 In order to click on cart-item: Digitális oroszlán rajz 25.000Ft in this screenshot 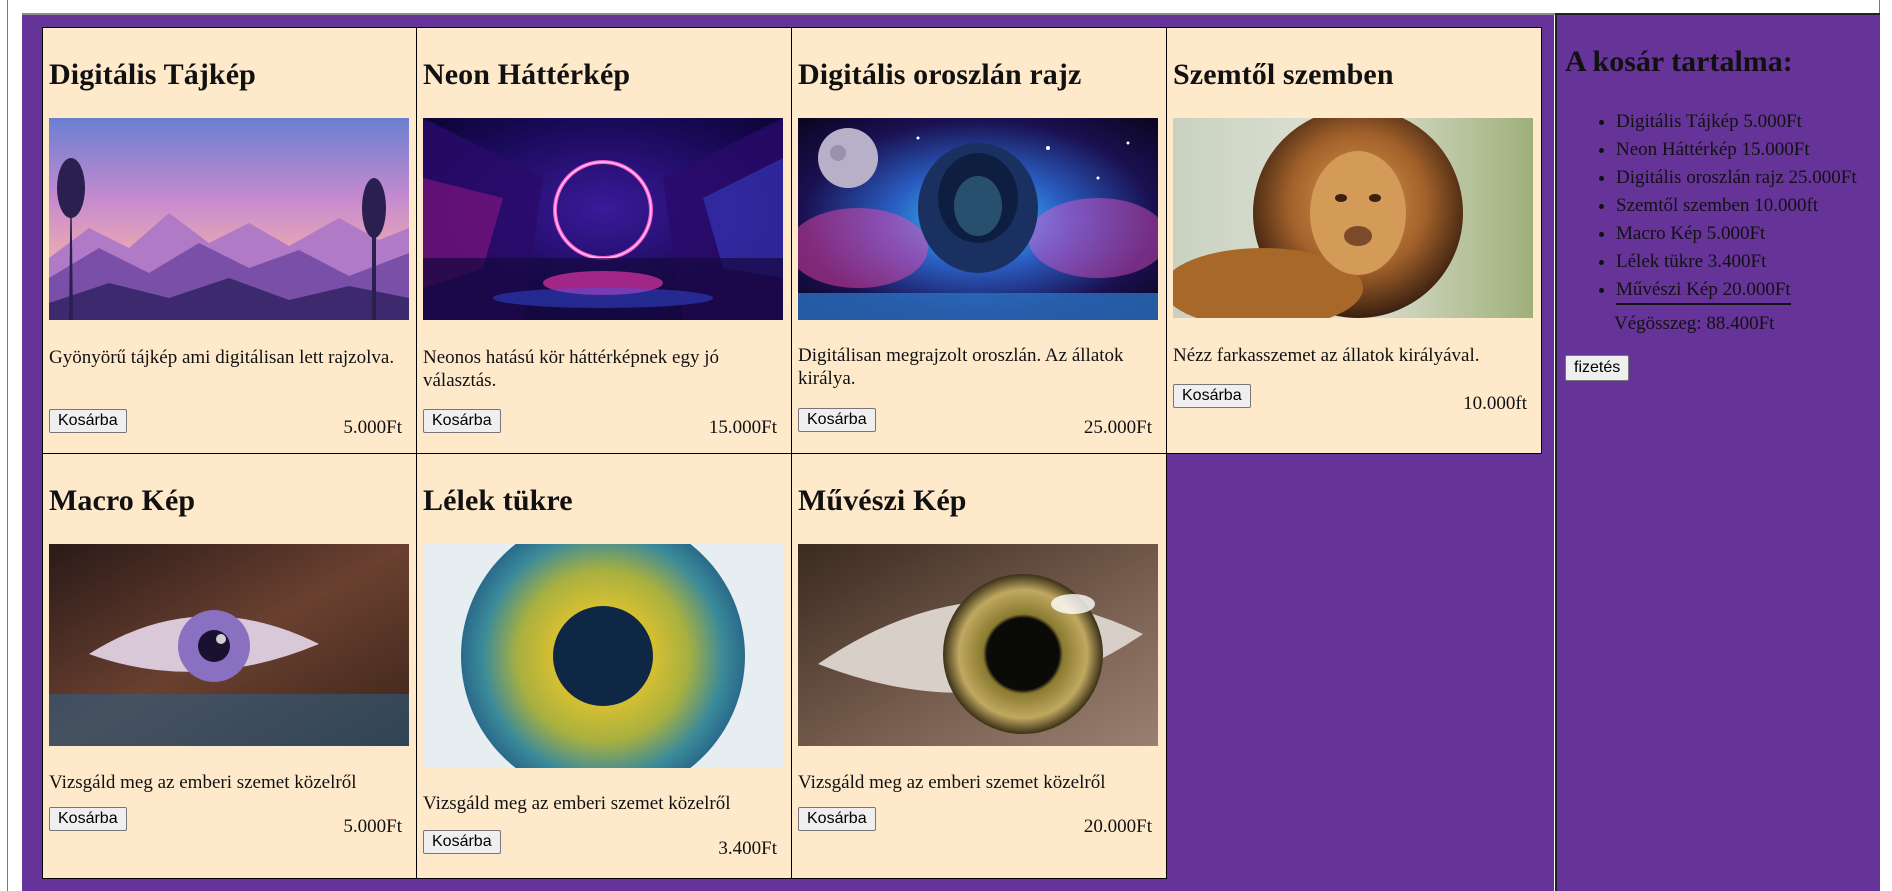, I will do `click(1736, 178)`.